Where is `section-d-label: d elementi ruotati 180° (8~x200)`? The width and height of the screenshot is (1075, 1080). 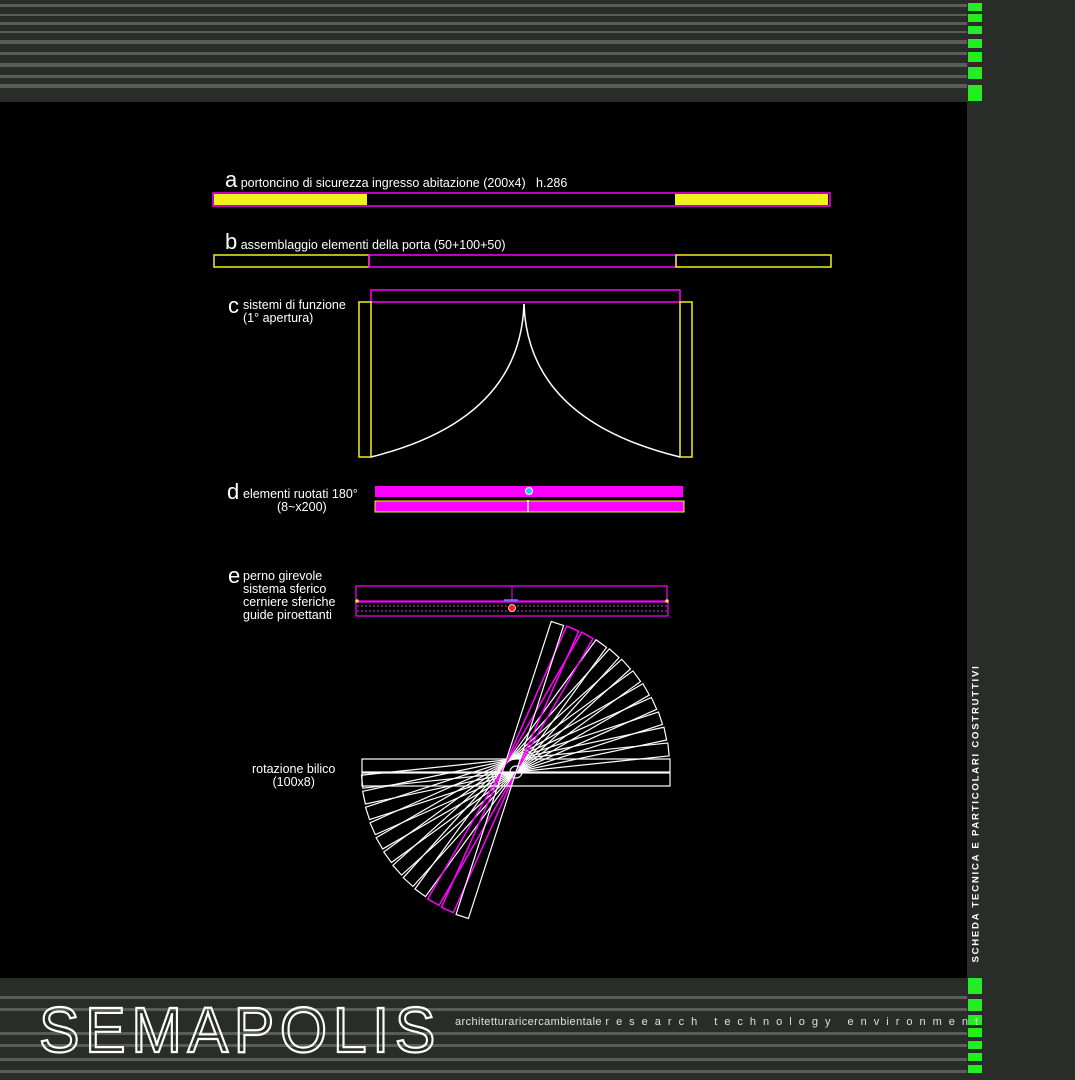
section-d-label: d elementi ruotati 180° (8~x200) is located at coordinates (292, 496).